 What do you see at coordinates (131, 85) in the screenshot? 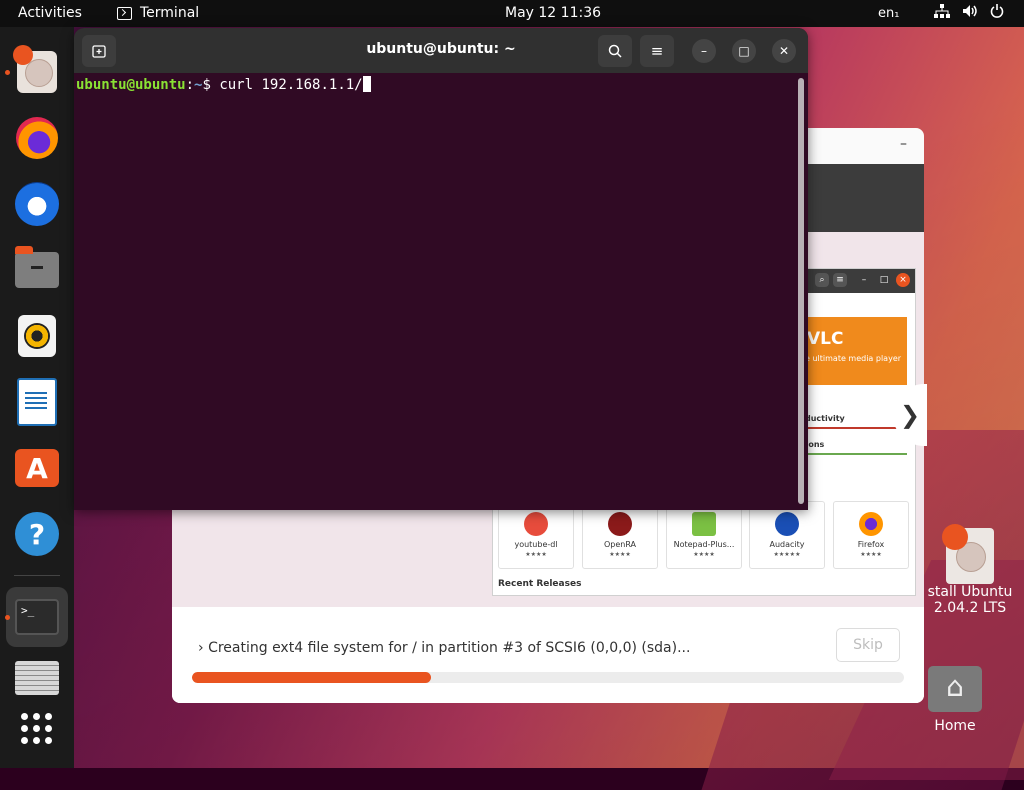
I see `prompt-user: ubuntu@ubuntu` at bounding box center [131, 85].